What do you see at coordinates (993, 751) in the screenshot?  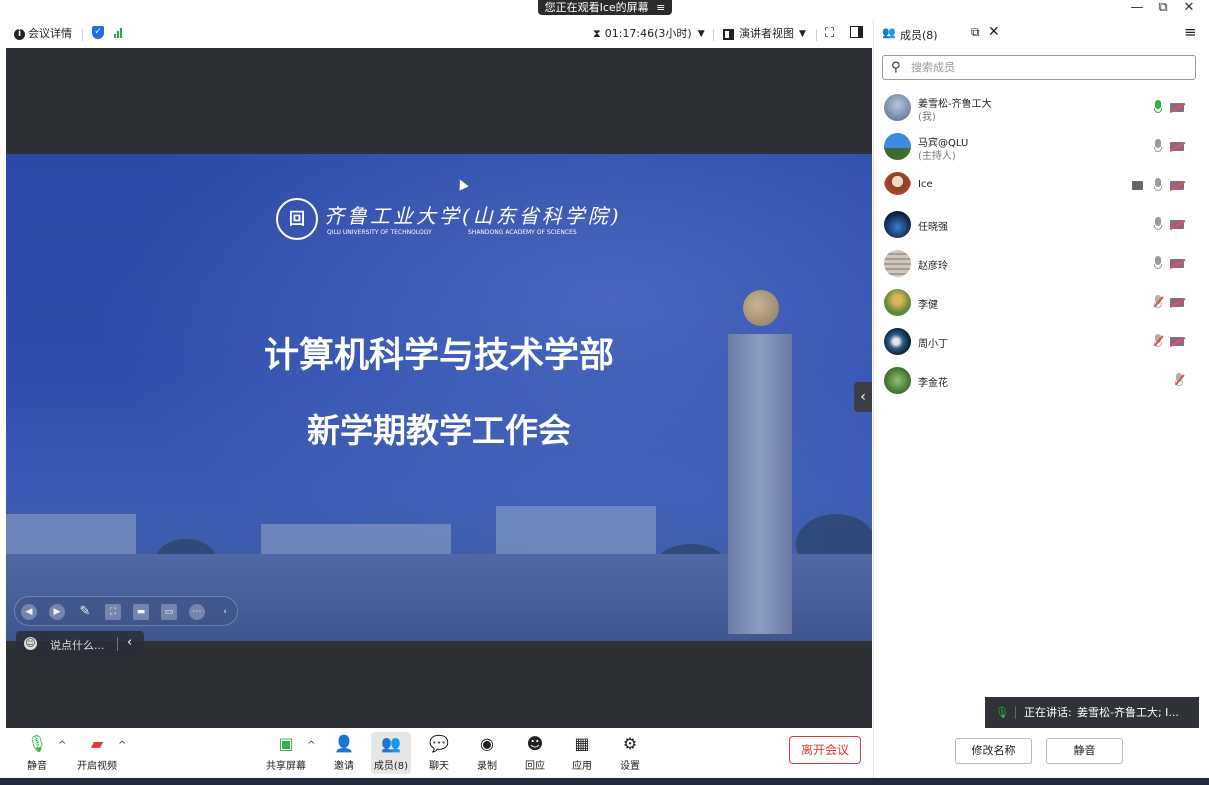 I see `rename-button: 修改名称` at bounding box center [993, 751].